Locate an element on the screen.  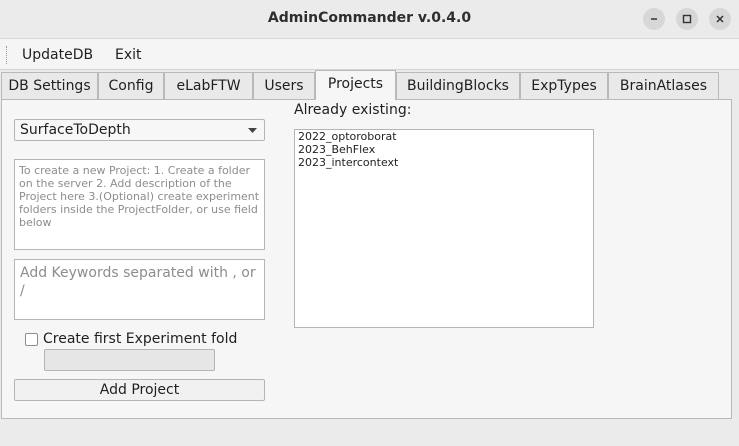
maximize-icon is located at coordinates (687, 19).